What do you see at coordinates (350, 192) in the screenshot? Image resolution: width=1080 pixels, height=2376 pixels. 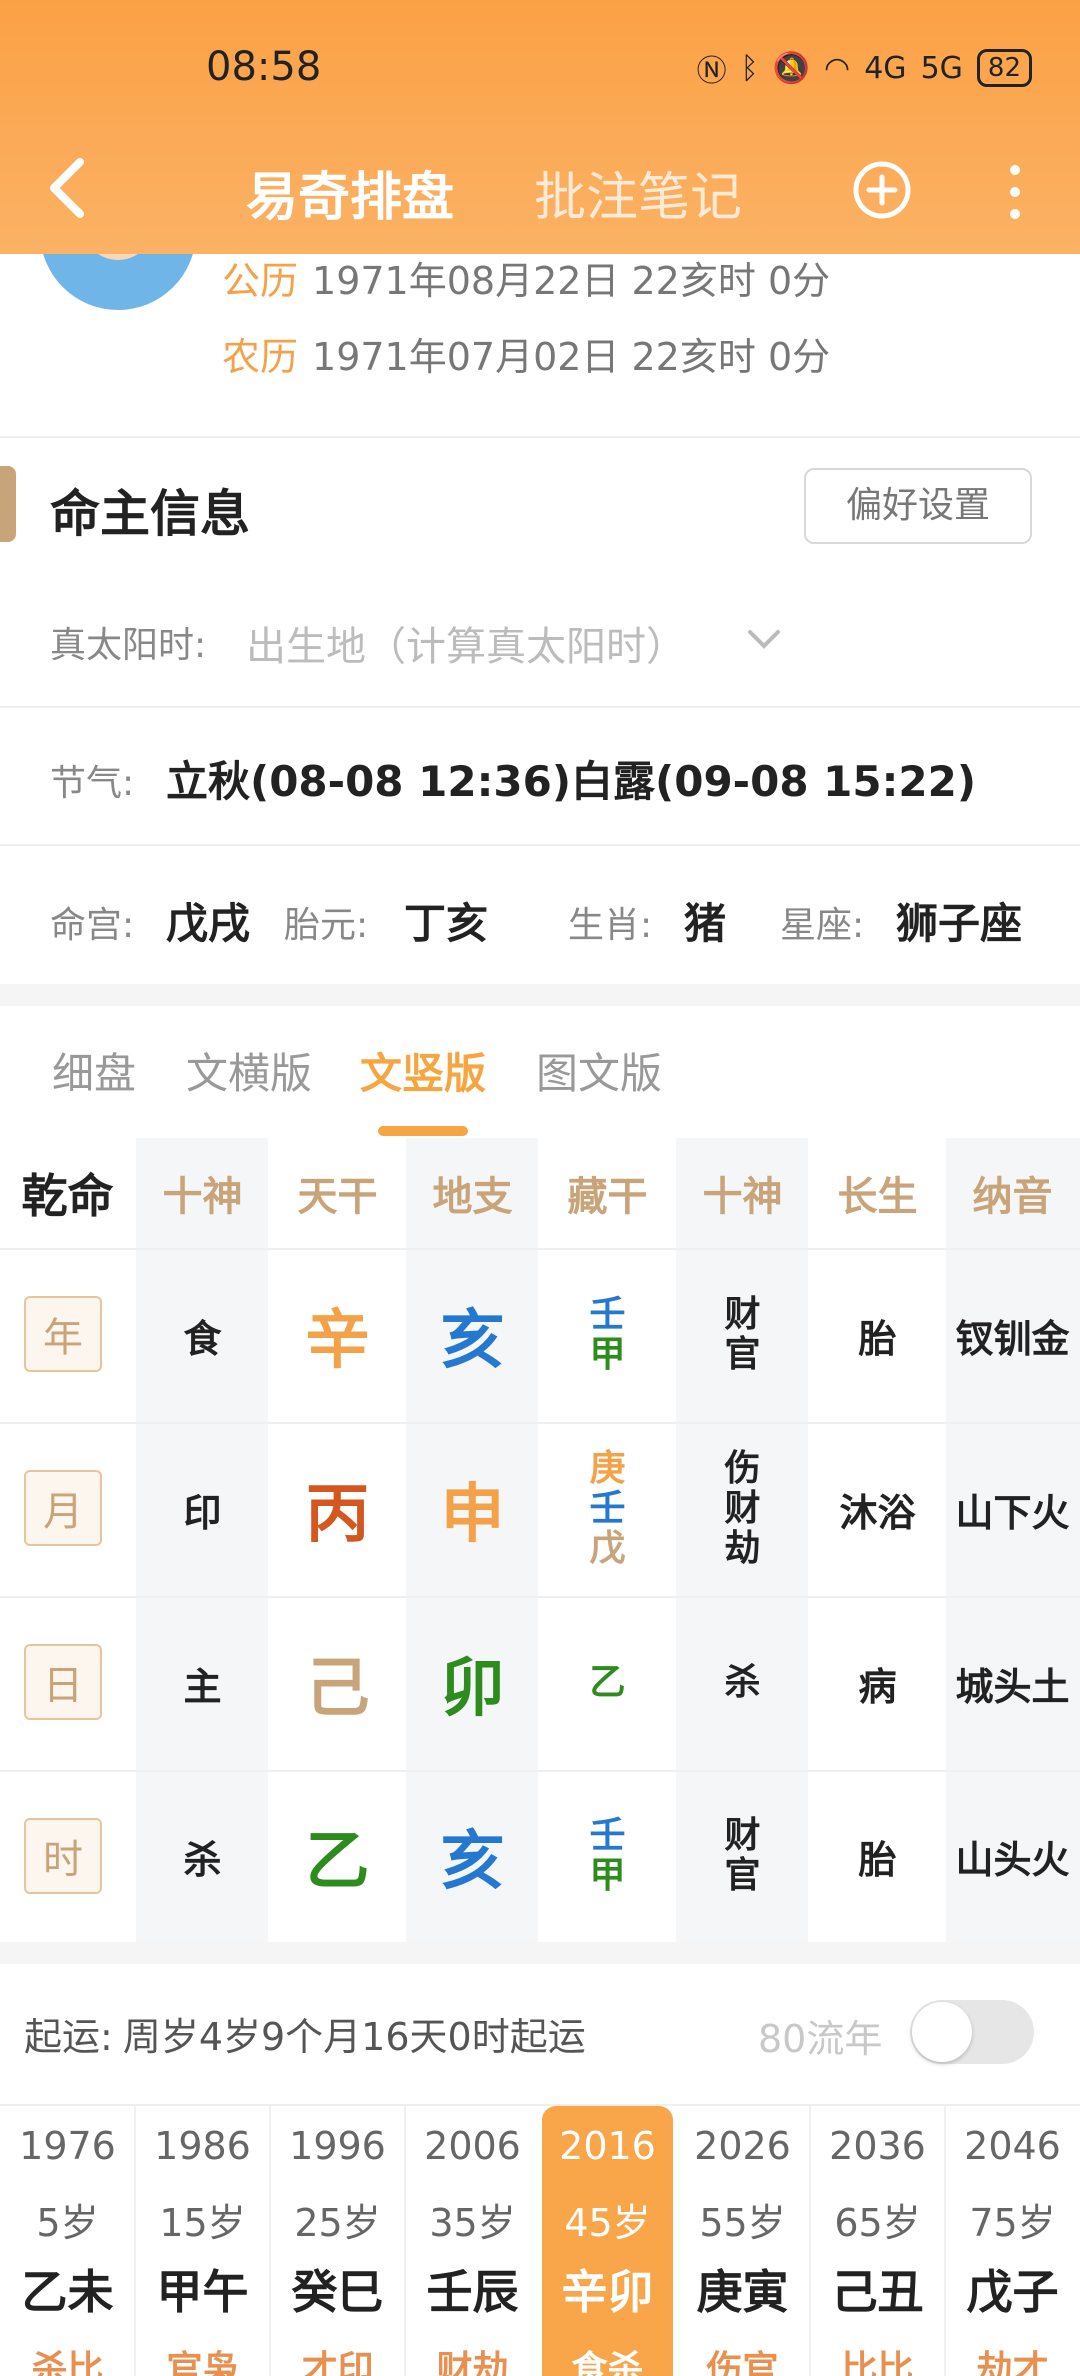 I see `page-title: 易奇排盘` at bounding box center [350, 192].